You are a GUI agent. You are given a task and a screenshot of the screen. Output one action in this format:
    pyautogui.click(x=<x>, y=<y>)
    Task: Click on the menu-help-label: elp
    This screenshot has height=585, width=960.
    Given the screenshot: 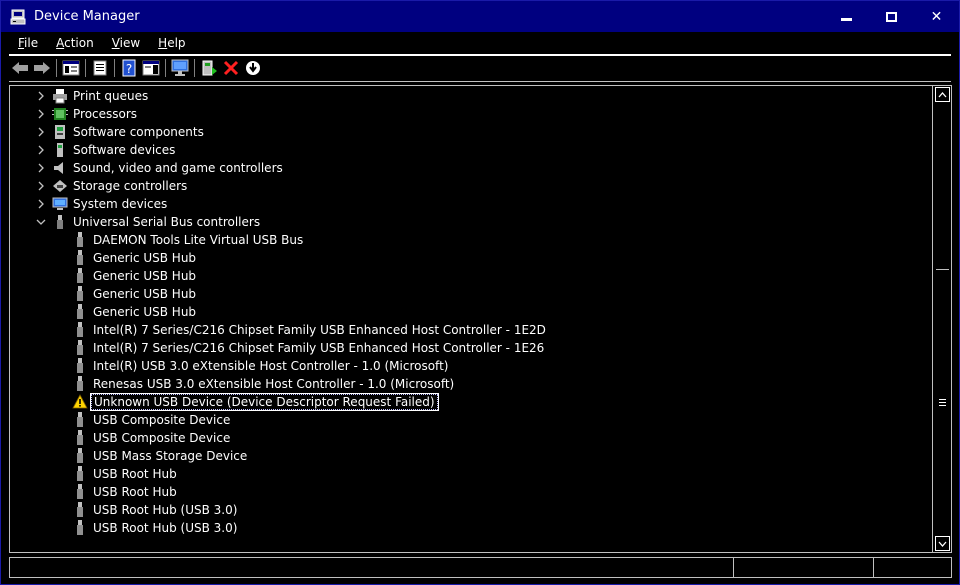 What is the action you would take?
    pyautogui.click(x=176, y=42)
    